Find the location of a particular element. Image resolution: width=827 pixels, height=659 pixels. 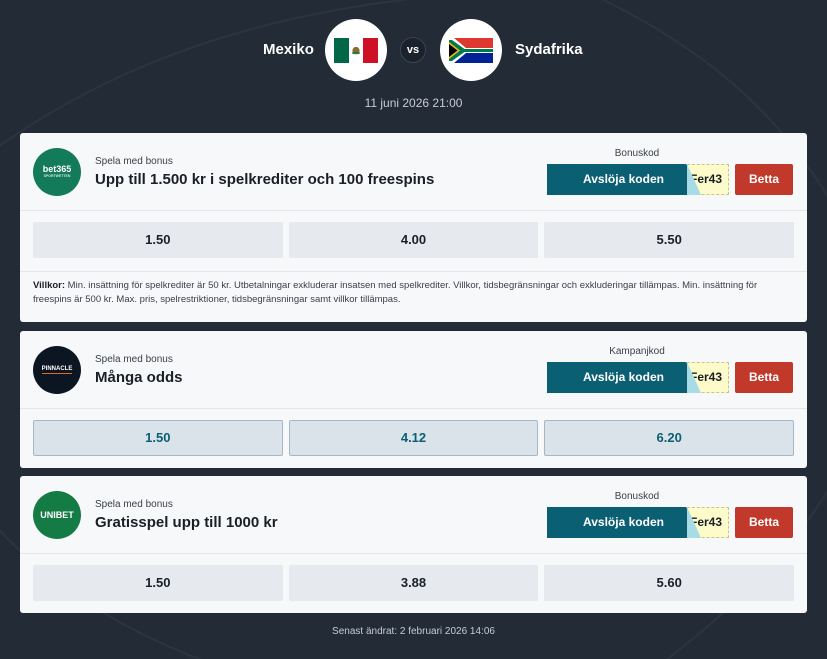

odds-row: 1.50 4.00 5.50 is located at coordinates (414, 240).